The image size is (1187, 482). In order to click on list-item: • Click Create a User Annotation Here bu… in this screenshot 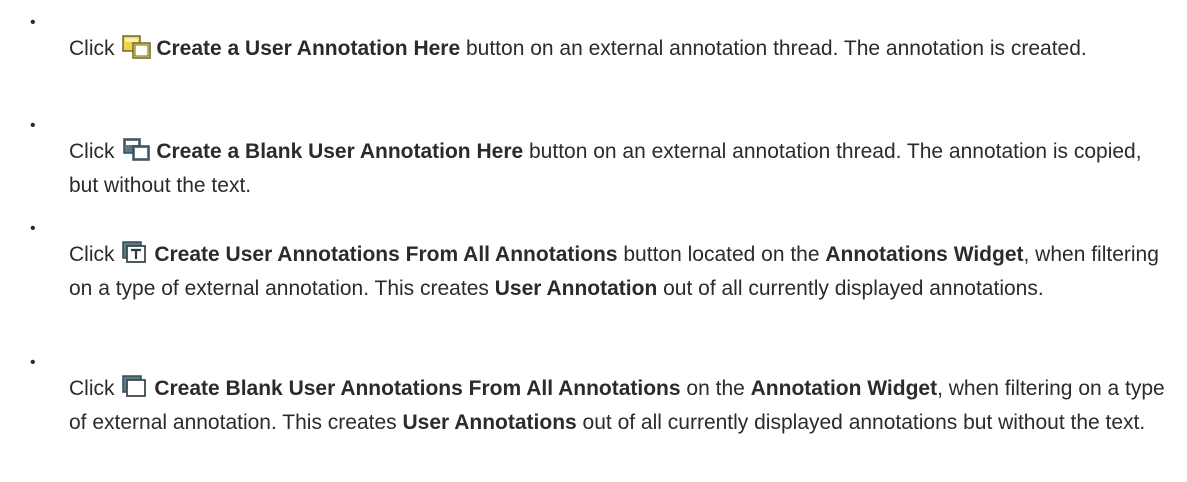, I will do `click(553, 41)`.